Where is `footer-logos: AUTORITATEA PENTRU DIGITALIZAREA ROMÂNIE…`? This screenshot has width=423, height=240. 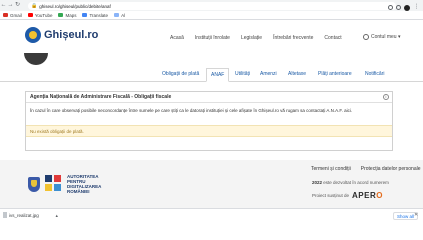 footer-logos: AUTORITATEA PENTRU DIGITALIZAREA ROMÂNIE… is located at coordinates (64, 184).